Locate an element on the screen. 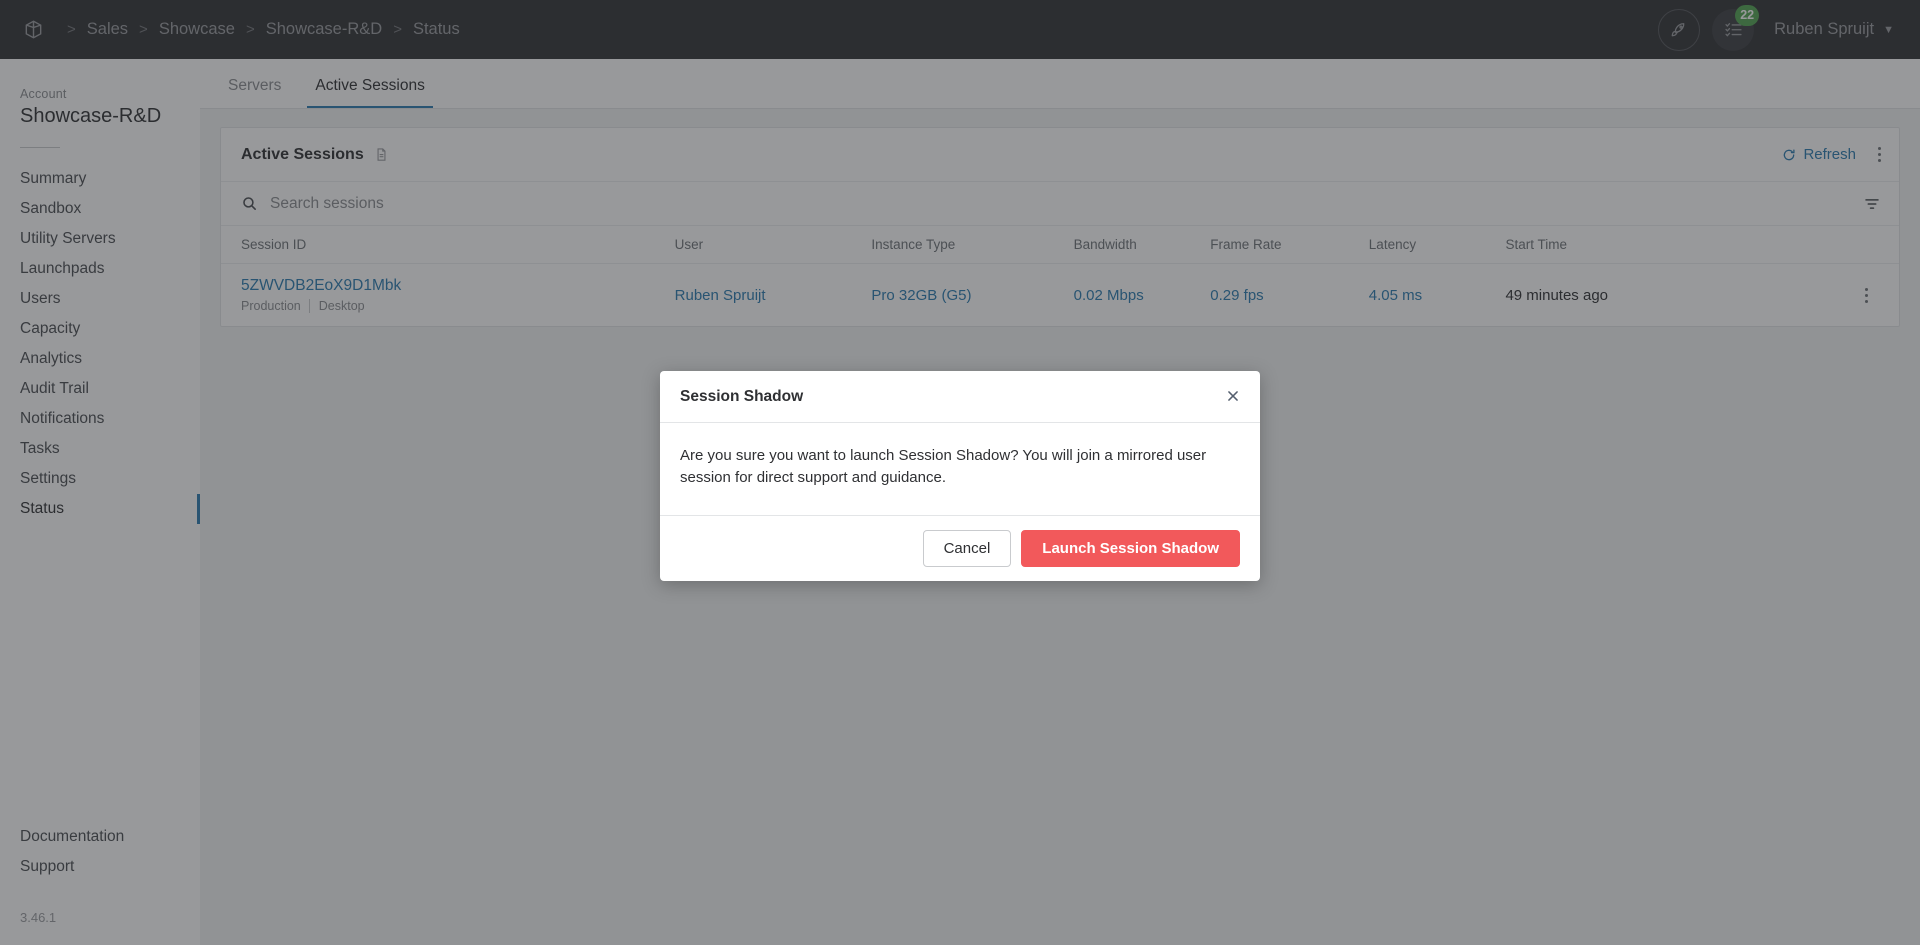 This screenshot has width=1920, height=945. close-icon is located at coordinates (1233, 397).